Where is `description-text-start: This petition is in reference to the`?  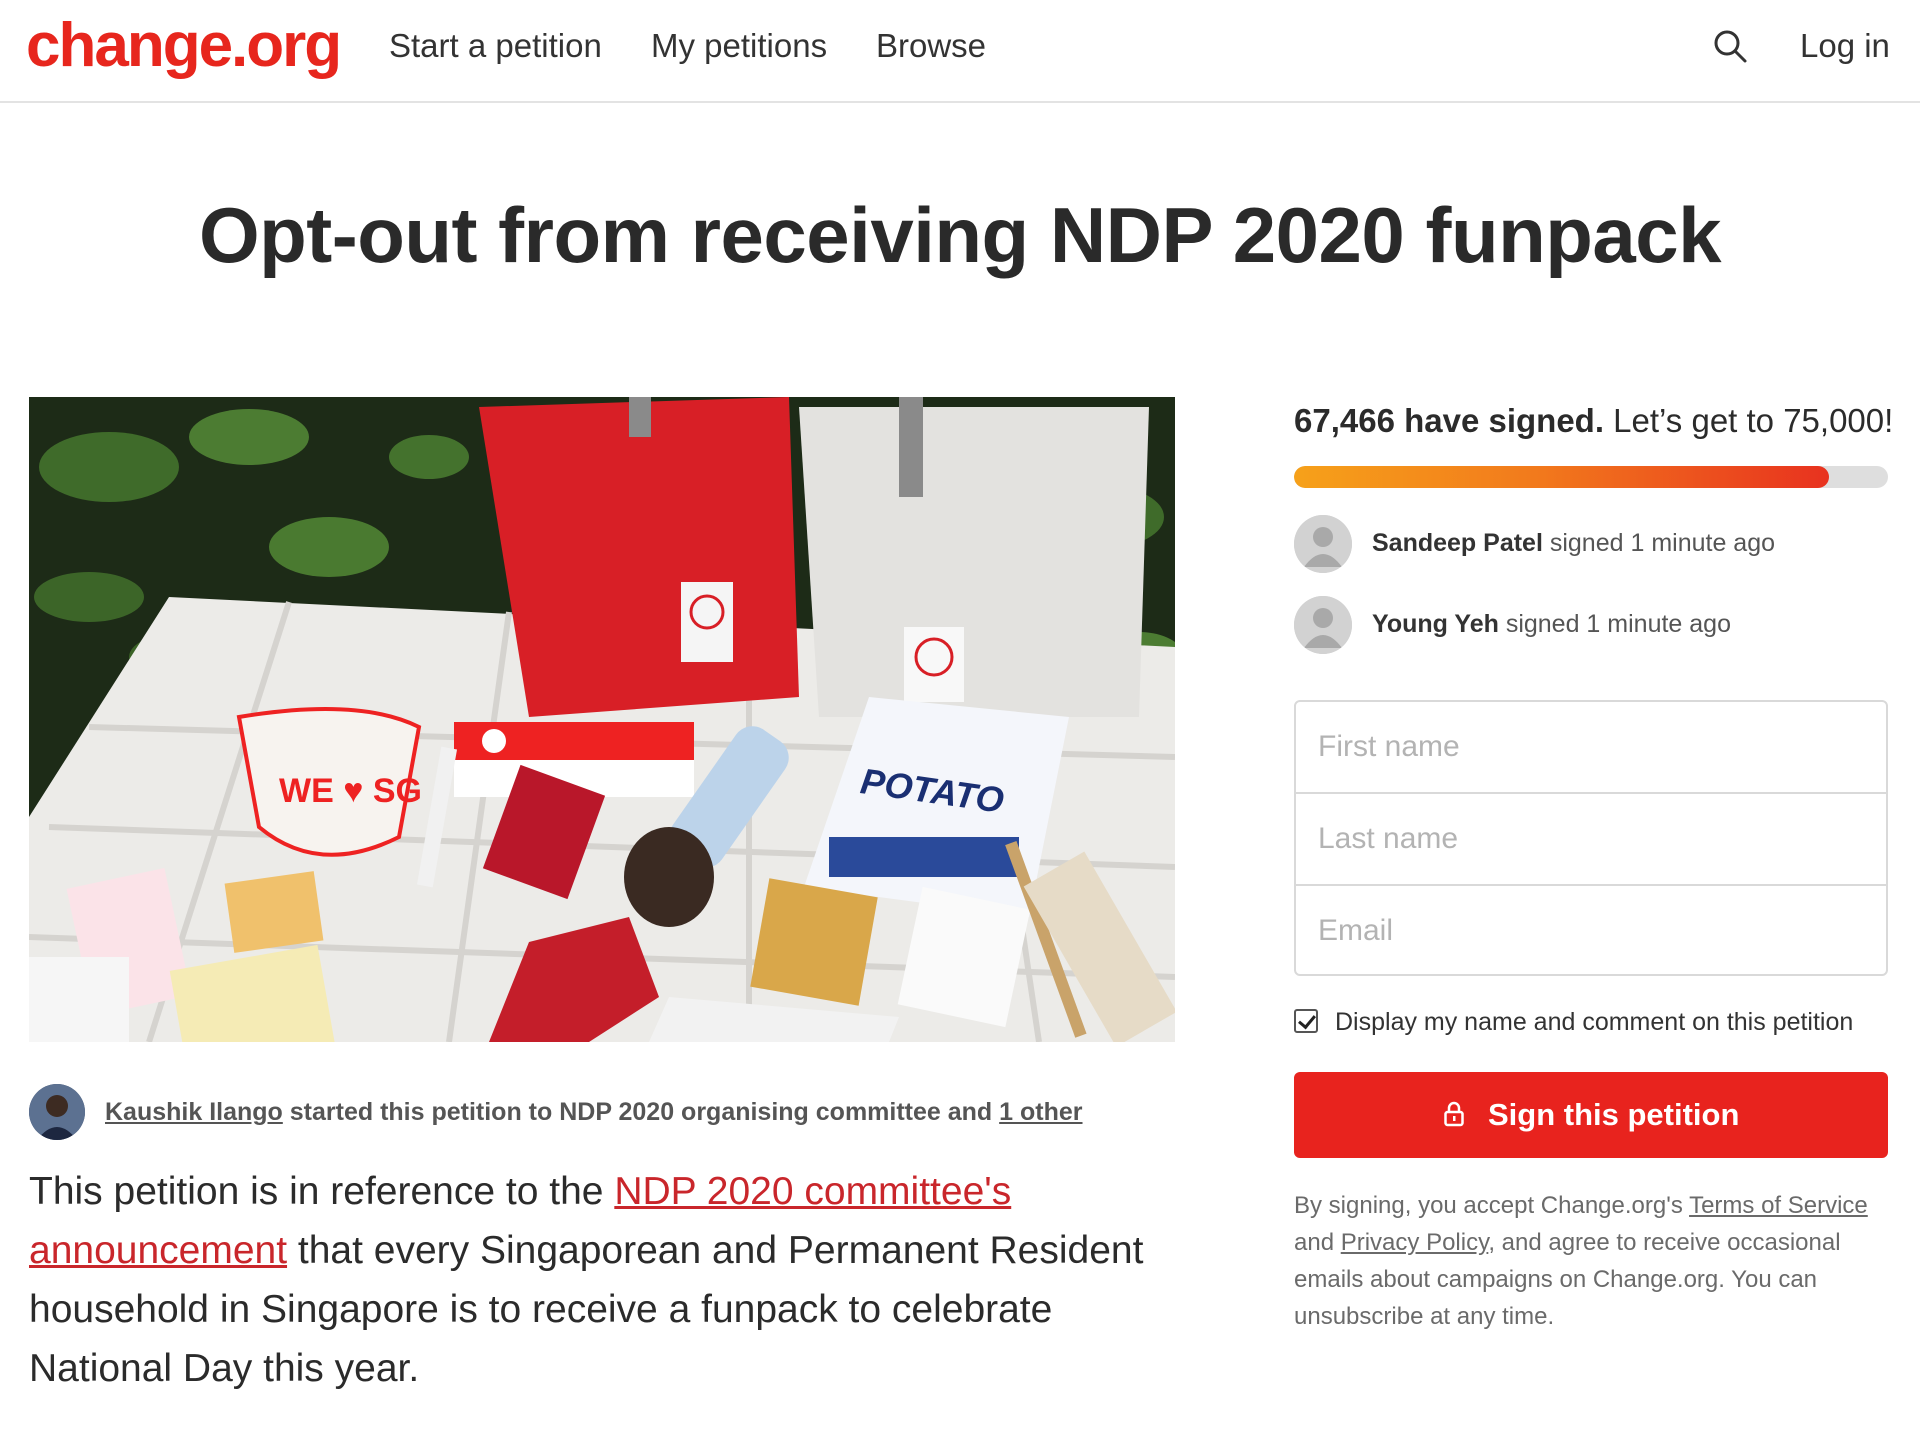 description-text-start: This petition is in reference to the is located at coordinates (322, 1191).